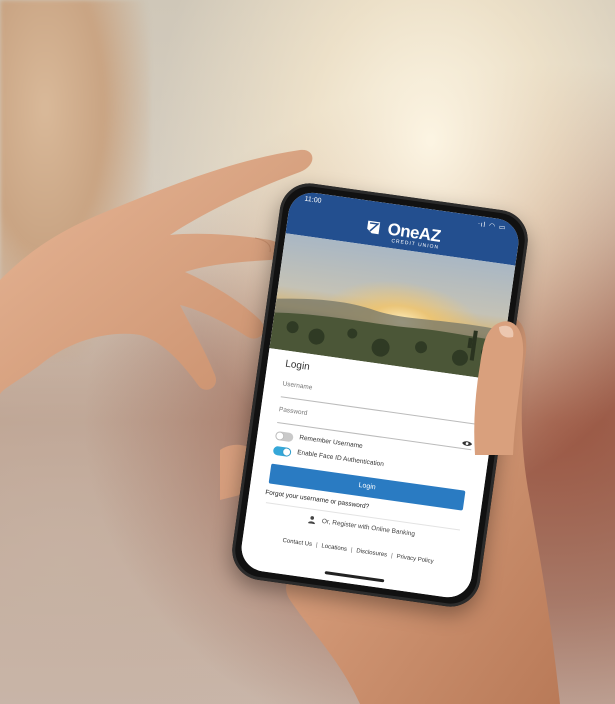 This screenshot has width=615, height=704. Describe the element at coordinates (331, 442) in the screenshot. I see `remember-username-label: Remember Username` at that location.